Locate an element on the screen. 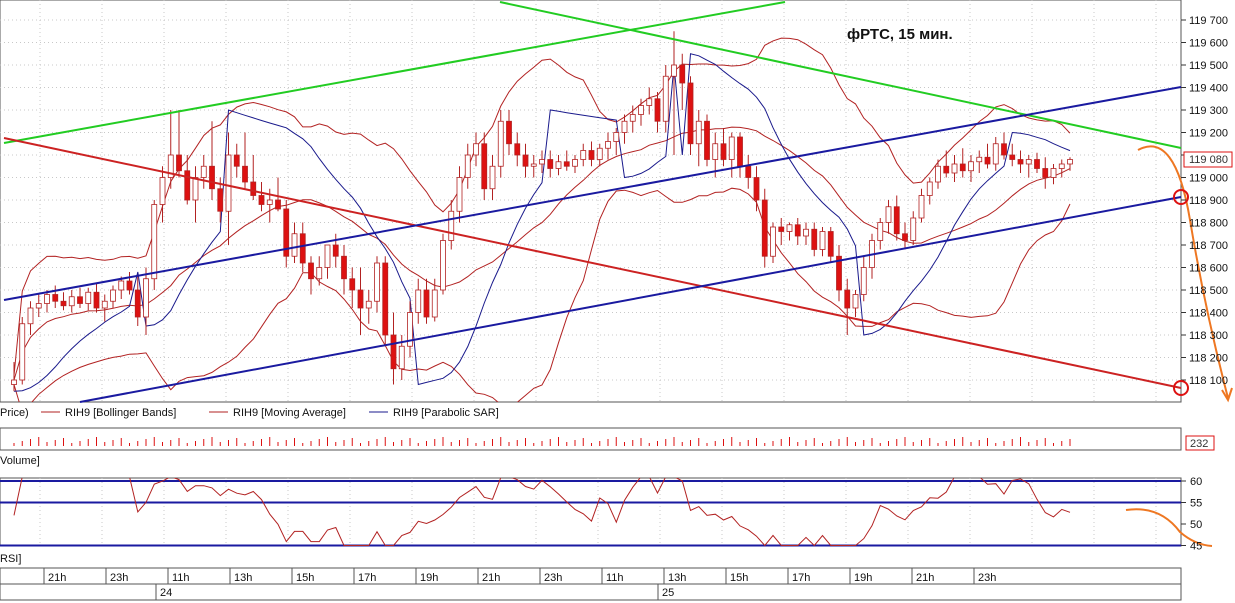 This screenshot has width=1235, height=603. price-tick-label: 118 800 is located at coordinates (1208, 224).